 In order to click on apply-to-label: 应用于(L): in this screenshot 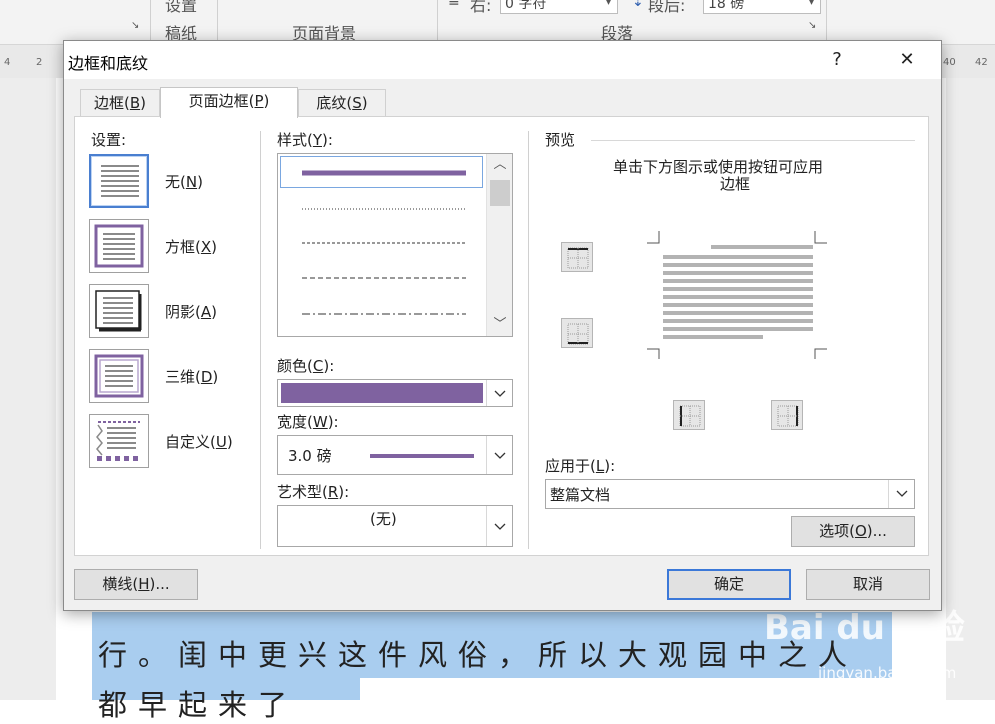, I will do `click(580, 465)`.